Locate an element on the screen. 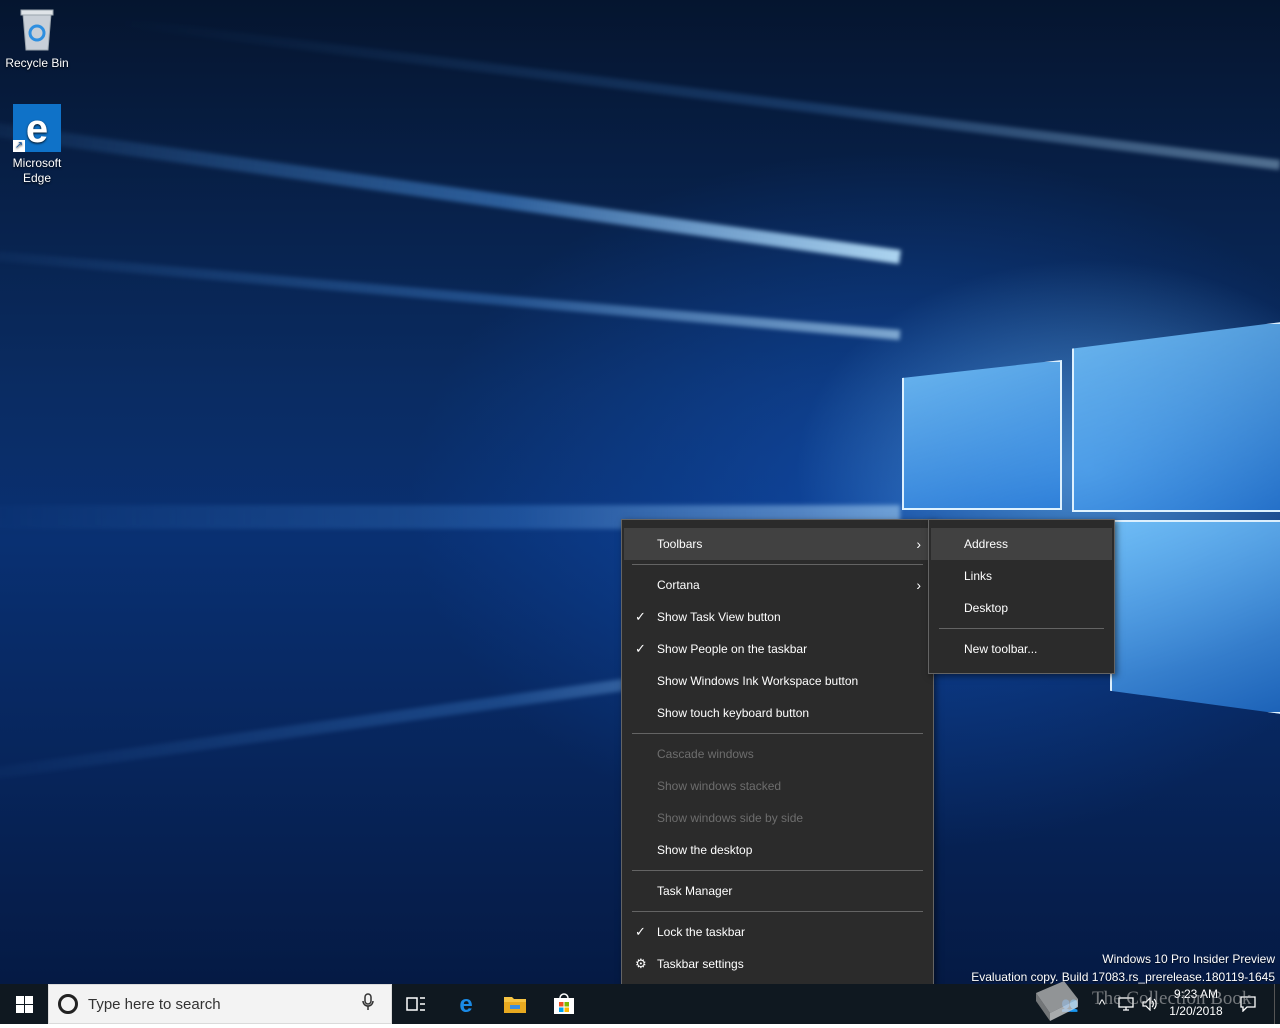 This screenshot has width=1280, height=1028. menu-item-label: Desktop is located at coordinates (986, 608).